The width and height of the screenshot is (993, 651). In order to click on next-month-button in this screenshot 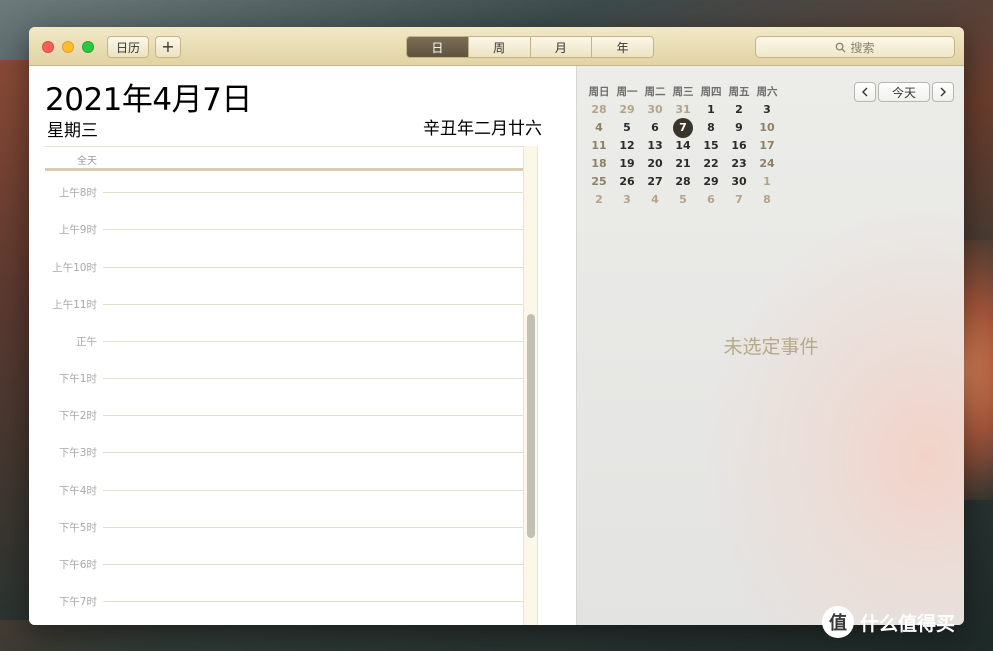, I will do `click(943, 92)`.